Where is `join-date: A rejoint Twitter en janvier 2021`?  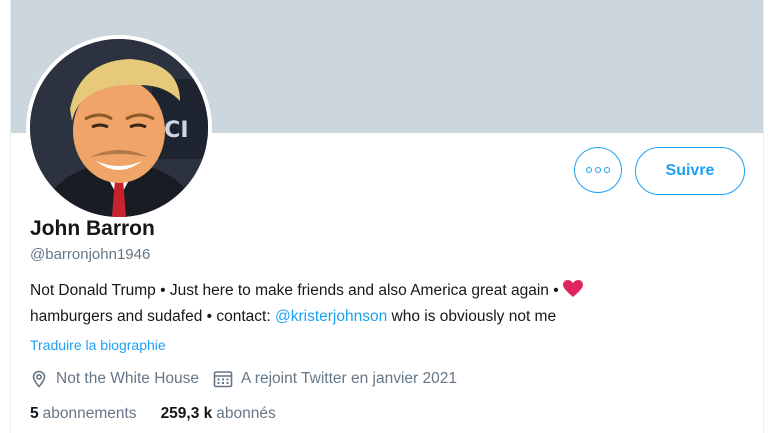
join-date: A rejoint Twitter en janvier 2021 is located at coordinates (335, 379).